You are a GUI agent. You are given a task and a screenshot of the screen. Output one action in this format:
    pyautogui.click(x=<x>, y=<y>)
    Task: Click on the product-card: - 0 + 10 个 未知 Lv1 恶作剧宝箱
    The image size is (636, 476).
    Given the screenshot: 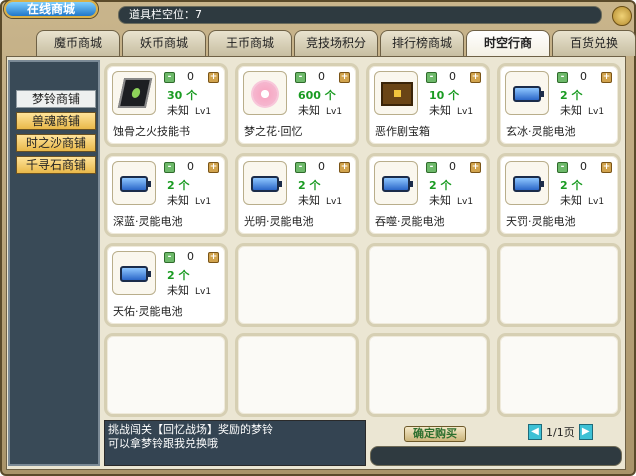 What is the action you would take?
    pyautogui.click(x=428, y=105)
    